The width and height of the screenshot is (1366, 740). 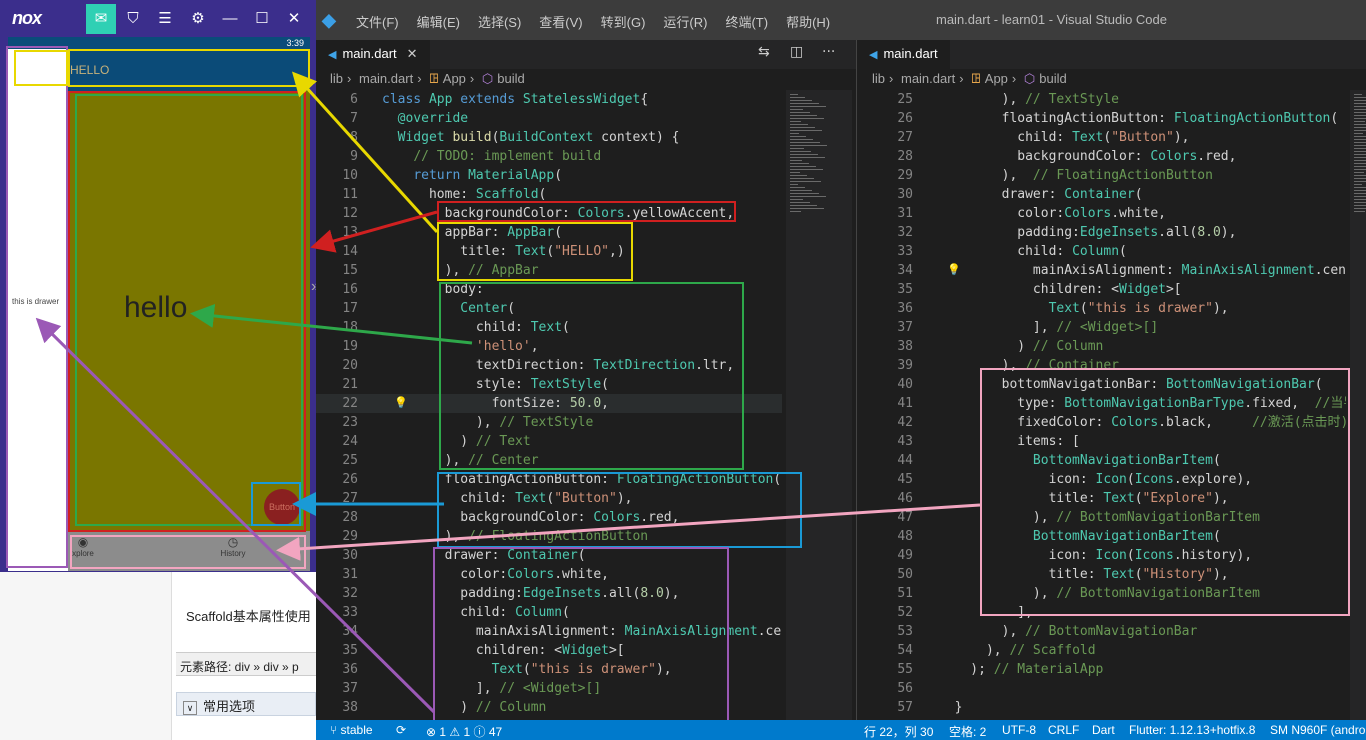 What do you see at coordinates (350, 669) in the screenshot?
I see `line-number: 36` at bounding box center [350, 669].